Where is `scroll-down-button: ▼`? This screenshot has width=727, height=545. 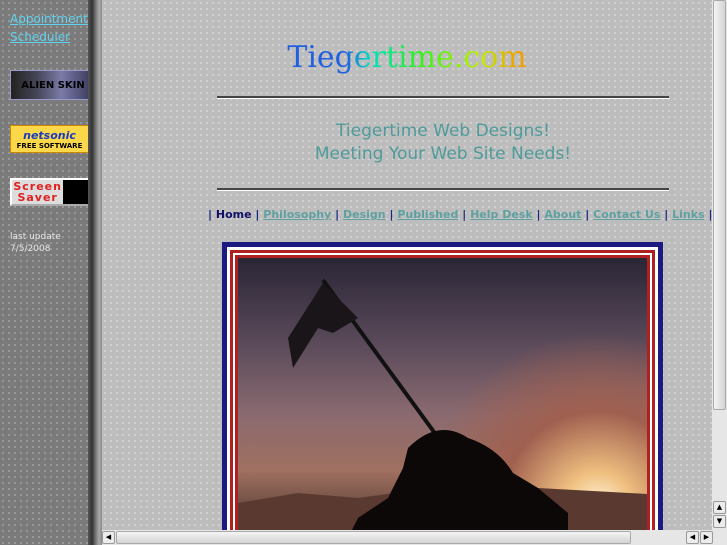 scroll-down-button: ▼ is located at coordinates (719, 521).